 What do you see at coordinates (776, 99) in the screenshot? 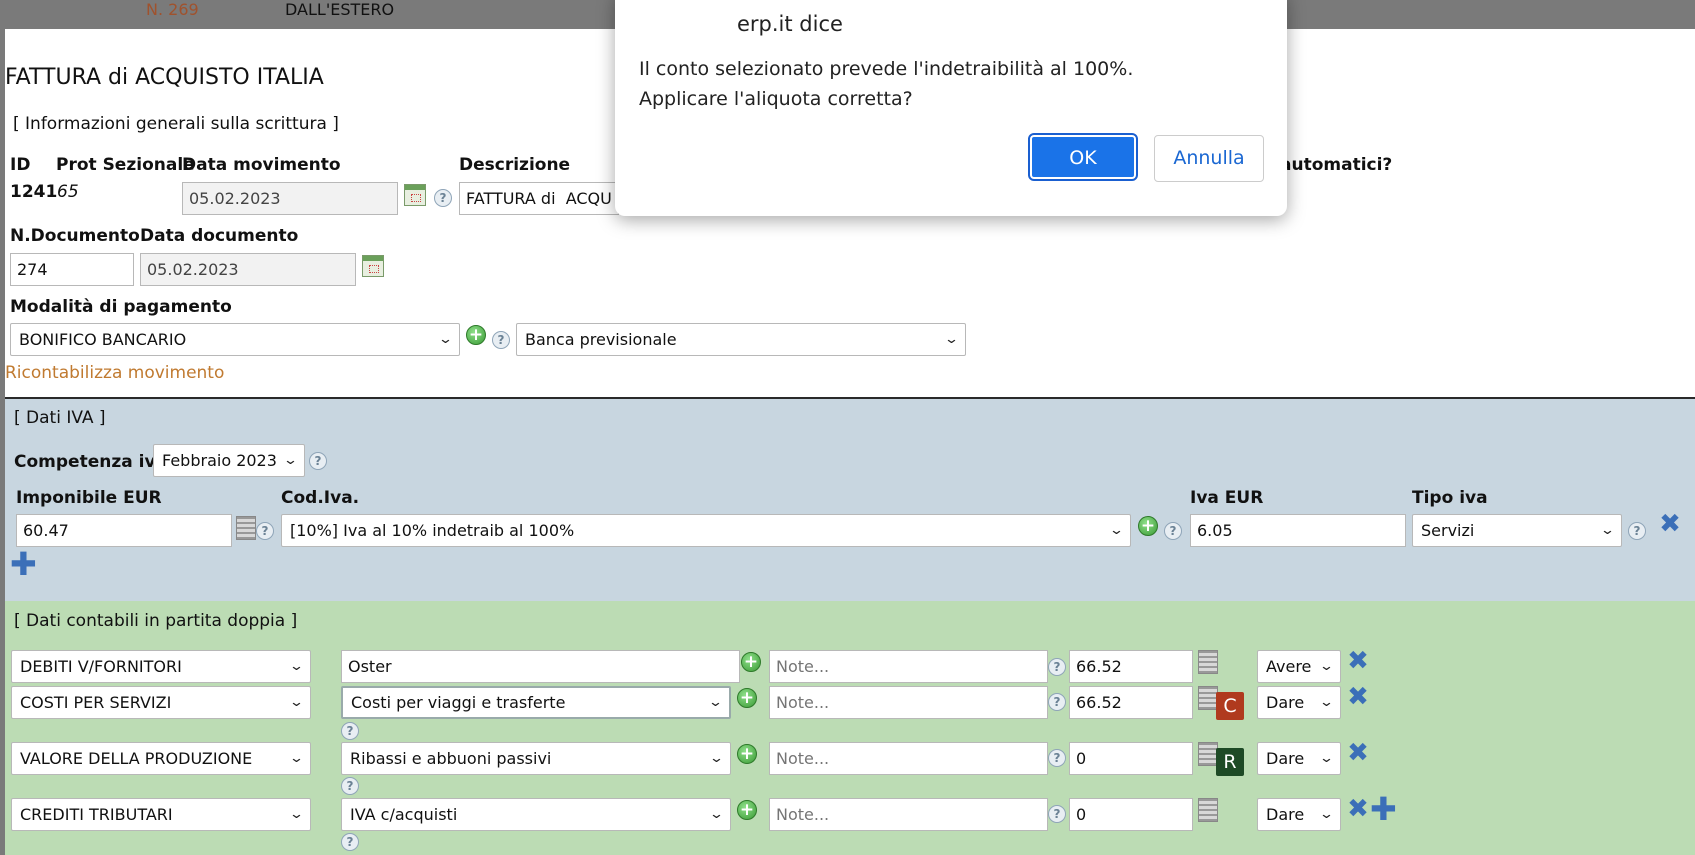
I see `dialog-message-line2: Applicare l'aliquota corretta?` at bounding box center [776, 99].